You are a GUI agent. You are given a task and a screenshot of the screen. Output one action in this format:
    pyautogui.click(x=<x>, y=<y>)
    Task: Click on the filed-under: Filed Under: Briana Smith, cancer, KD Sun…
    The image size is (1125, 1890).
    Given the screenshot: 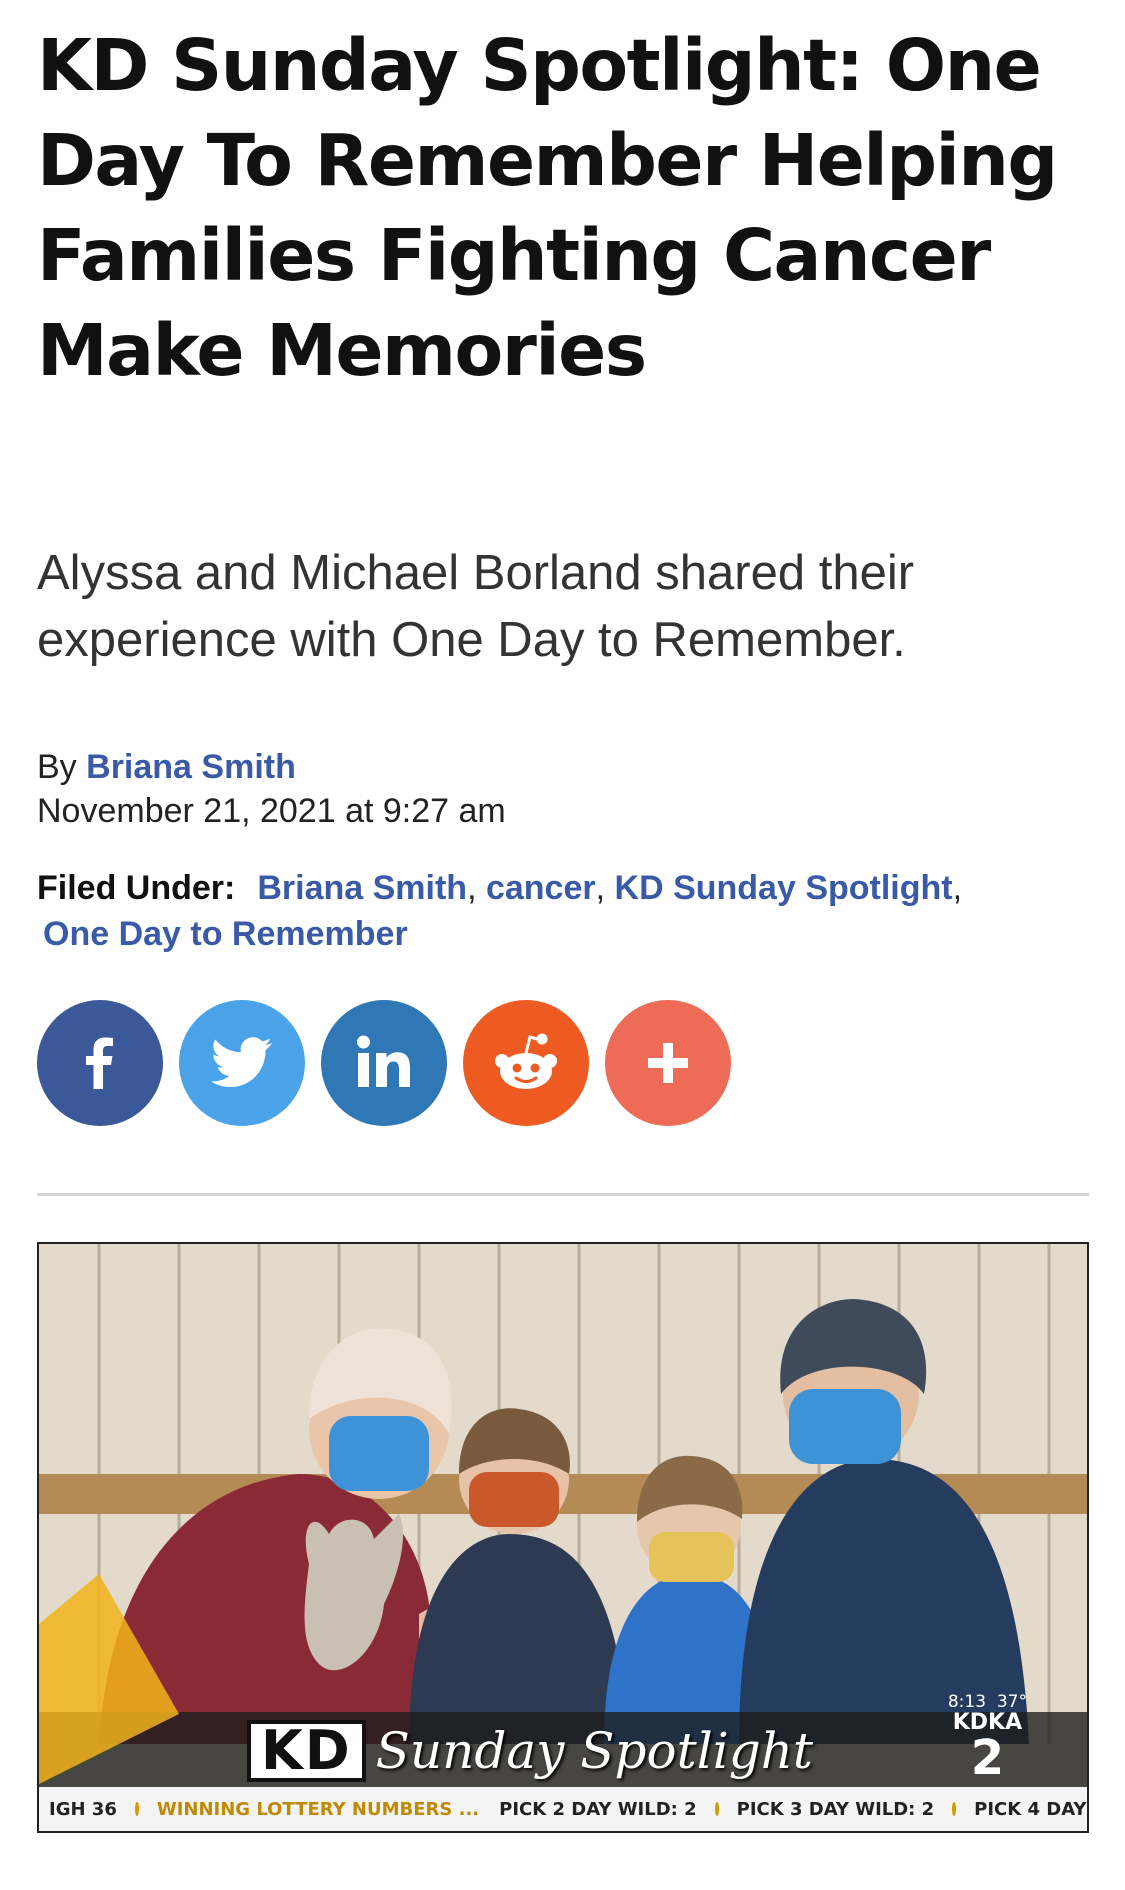 What is the action you would take?
    pyautogui.click(x=557, y=911)
    